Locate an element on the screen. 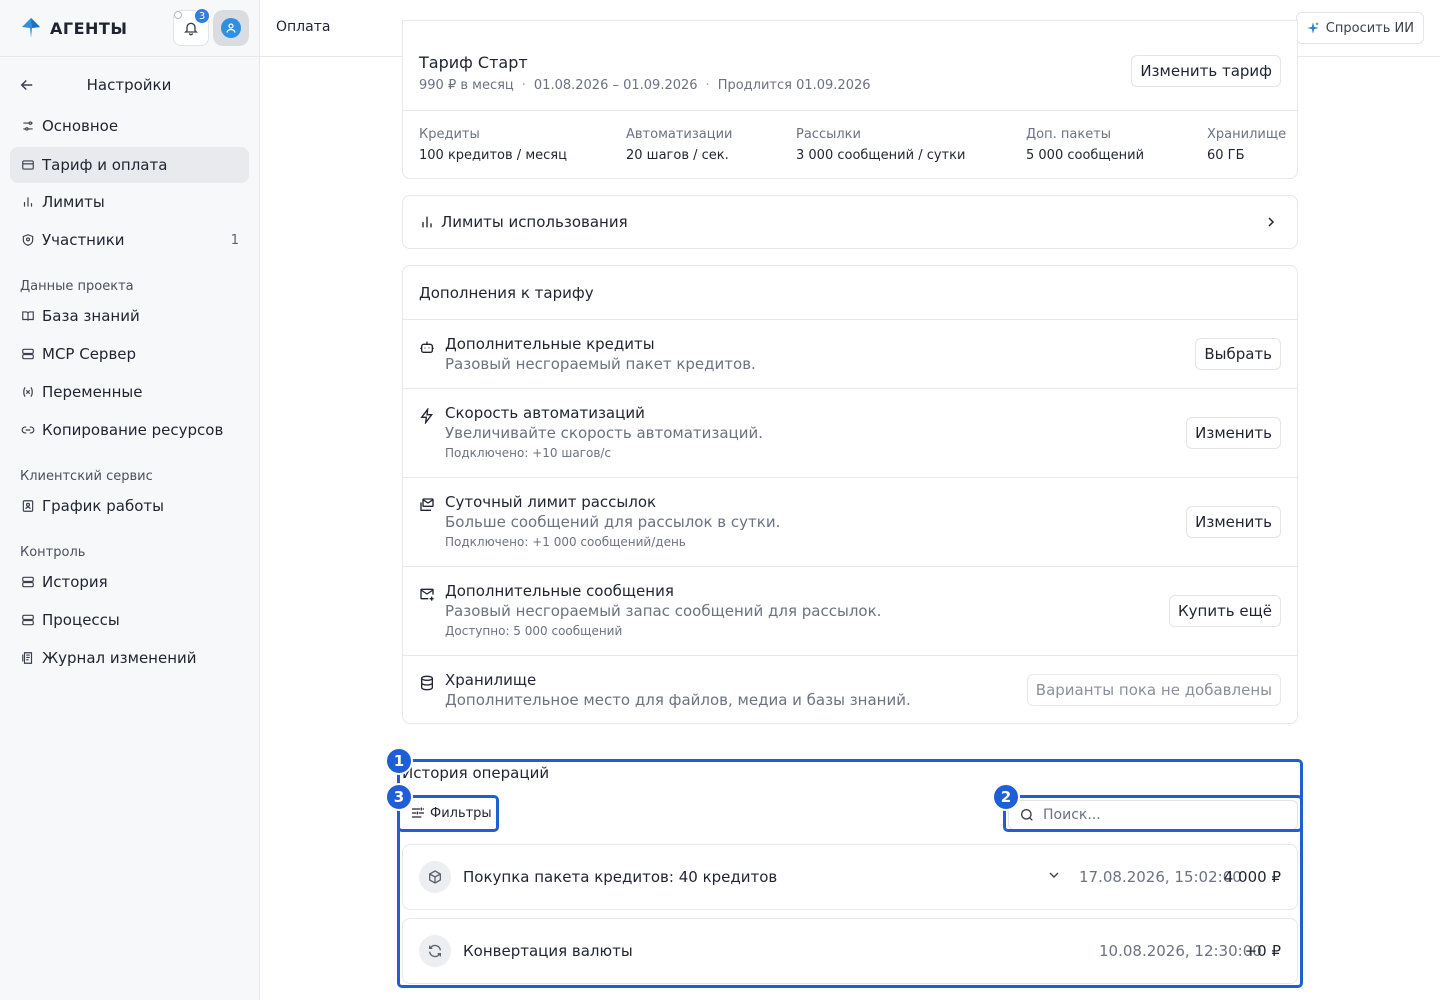  book-icon is located at coordinates (28, 316).